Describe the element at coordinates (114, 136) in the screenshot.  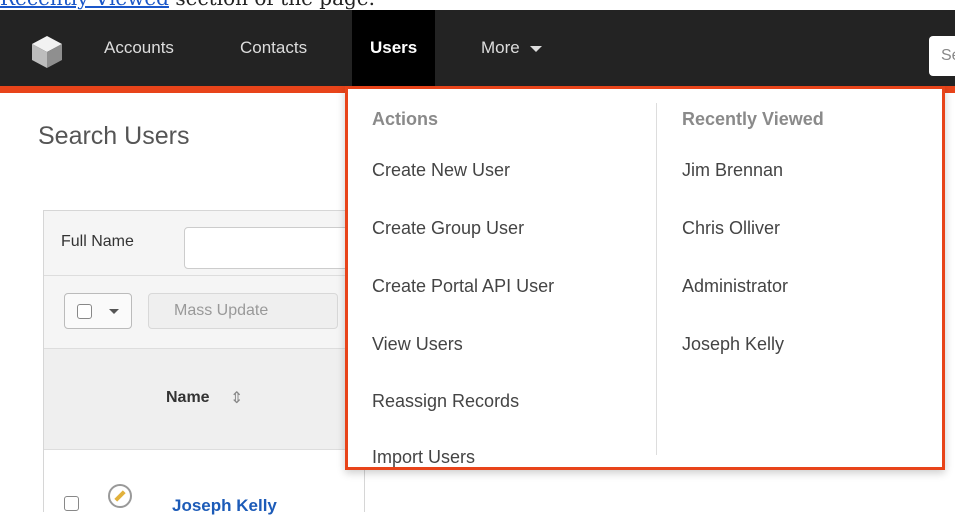
I see `page-title: Search Users` at that location.